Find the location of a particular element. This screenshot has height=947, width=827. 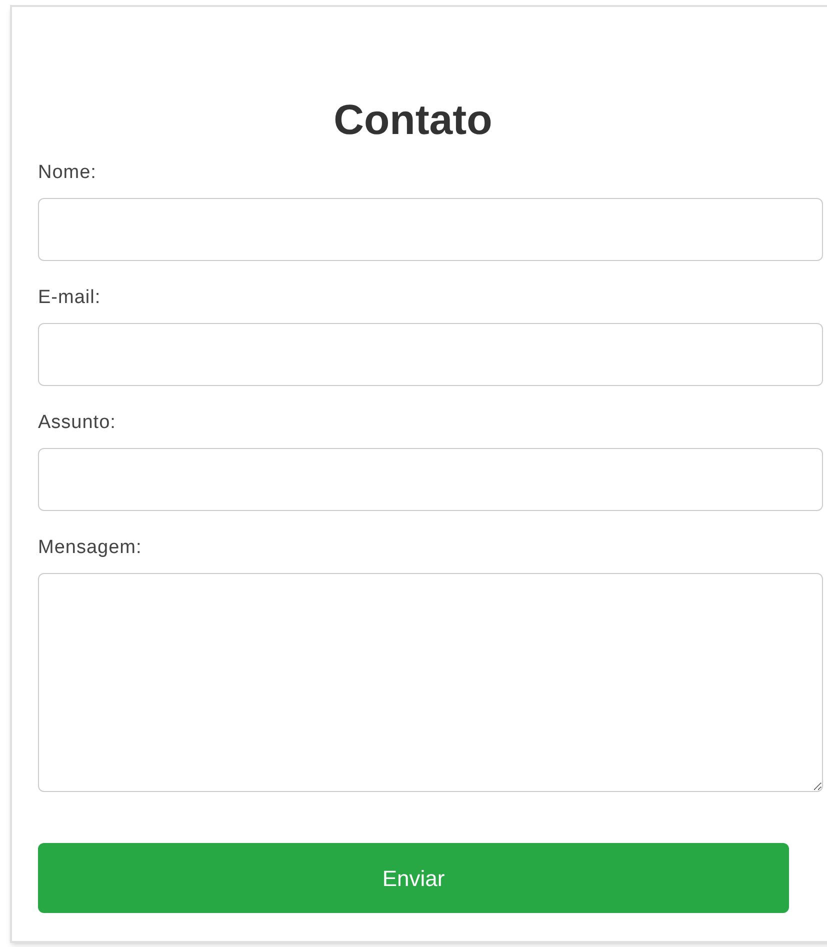

field-label: Mensagem: is located at coordinates (90, 548).